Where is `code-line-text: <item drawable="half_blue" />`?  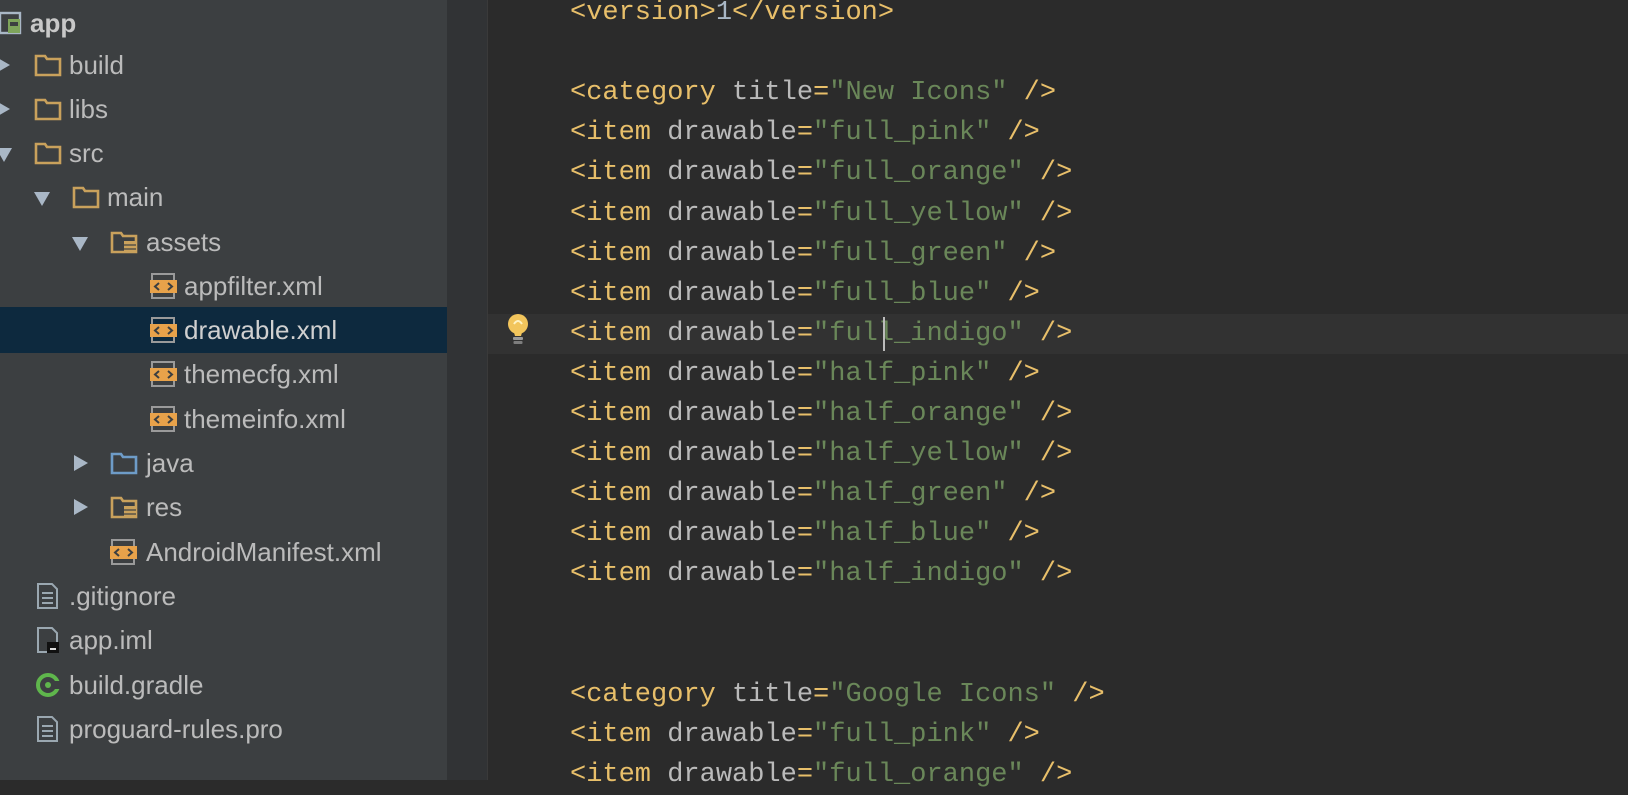 code-line-text: <item drawable="half_blue" /> is located at coordinates (805, 534).